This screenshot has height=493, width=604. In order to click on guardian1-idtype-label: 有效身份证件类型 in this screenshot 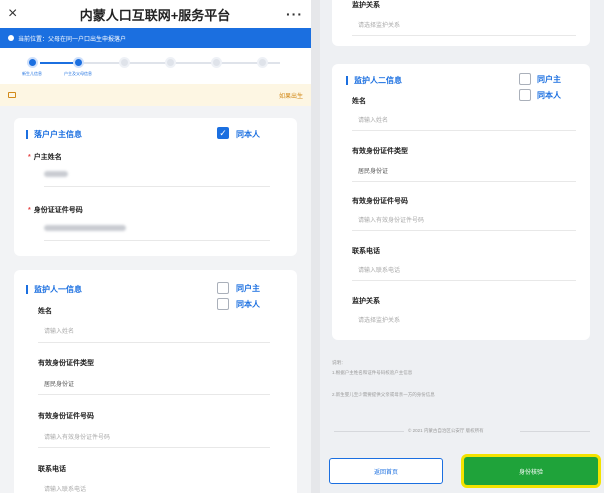, I will do `click(66, 363)`.